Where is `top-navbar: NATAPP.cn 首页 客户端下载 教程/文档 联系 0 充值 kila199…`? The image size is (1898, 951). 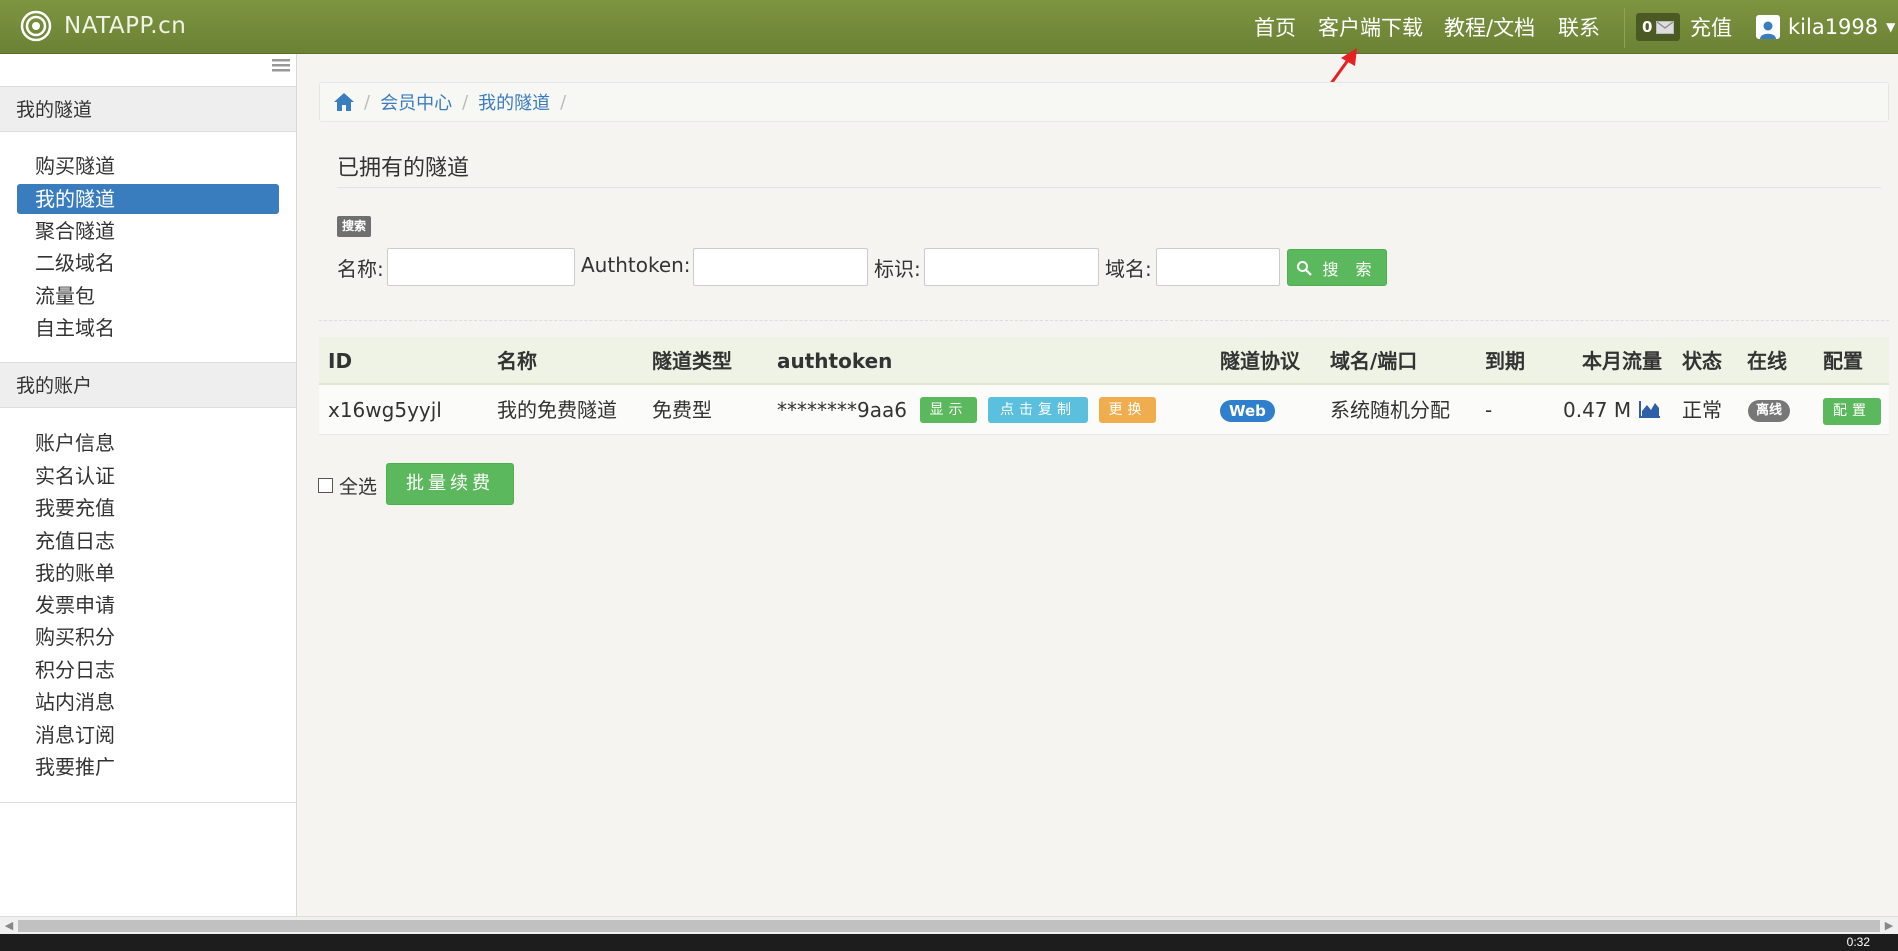
top-navbar: NATAPP.cn 首页 客户端下载 教程/文档 联系 0 充值 kila199… is located at coordinates (949, 27).